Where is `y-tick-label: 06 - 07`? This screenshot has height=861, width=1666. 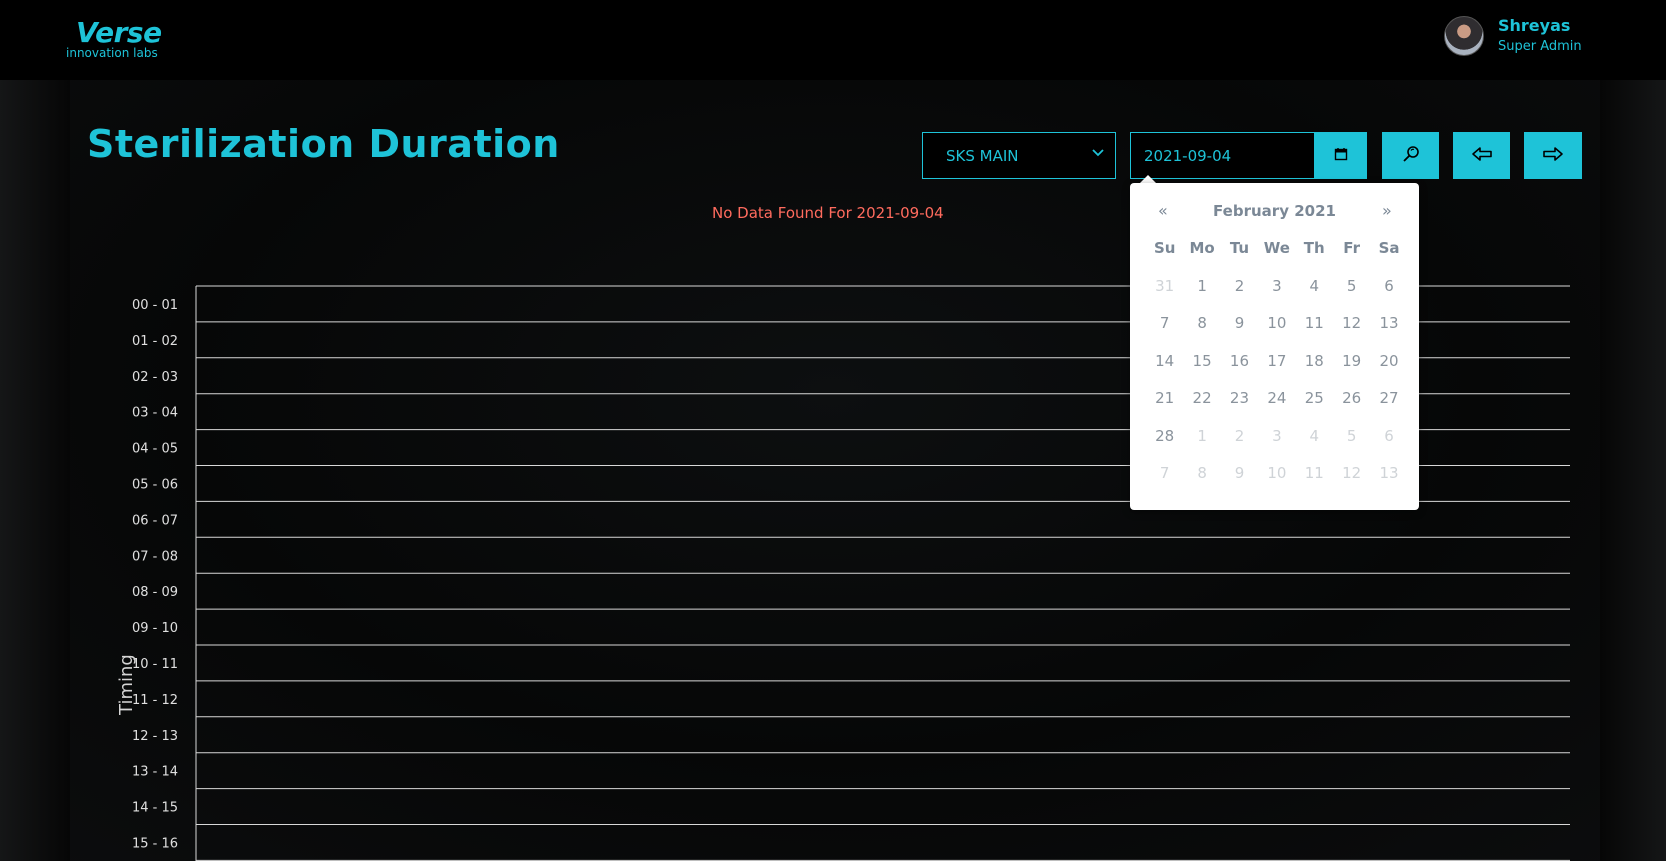 y-tick-label: 06 - 07 is located at coordinates (155, 520).